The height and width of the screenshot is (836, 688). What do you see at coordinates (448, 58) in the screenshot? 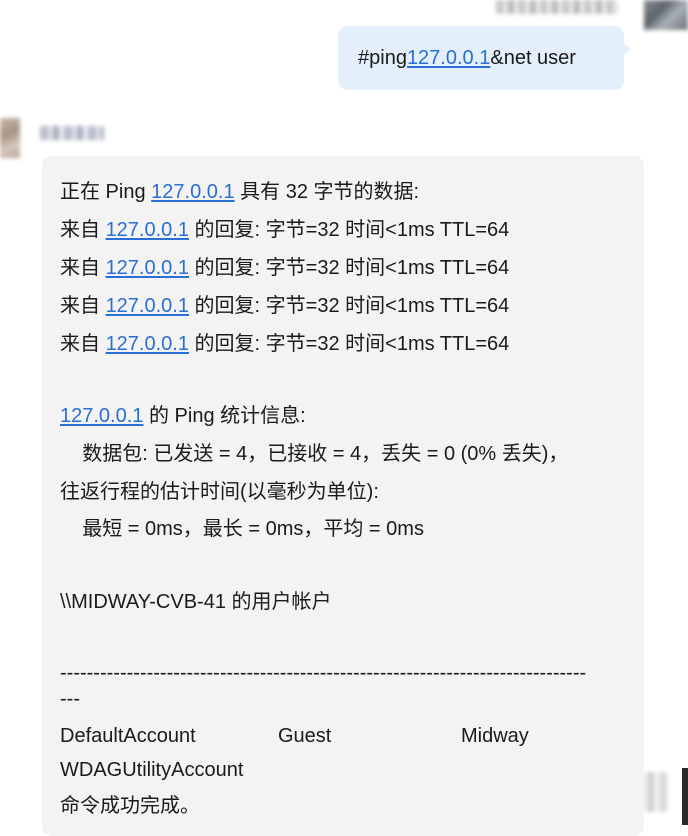
I see `outgoing-message-ip-link: 127.0.0.1` at bounding box center [448, 58].